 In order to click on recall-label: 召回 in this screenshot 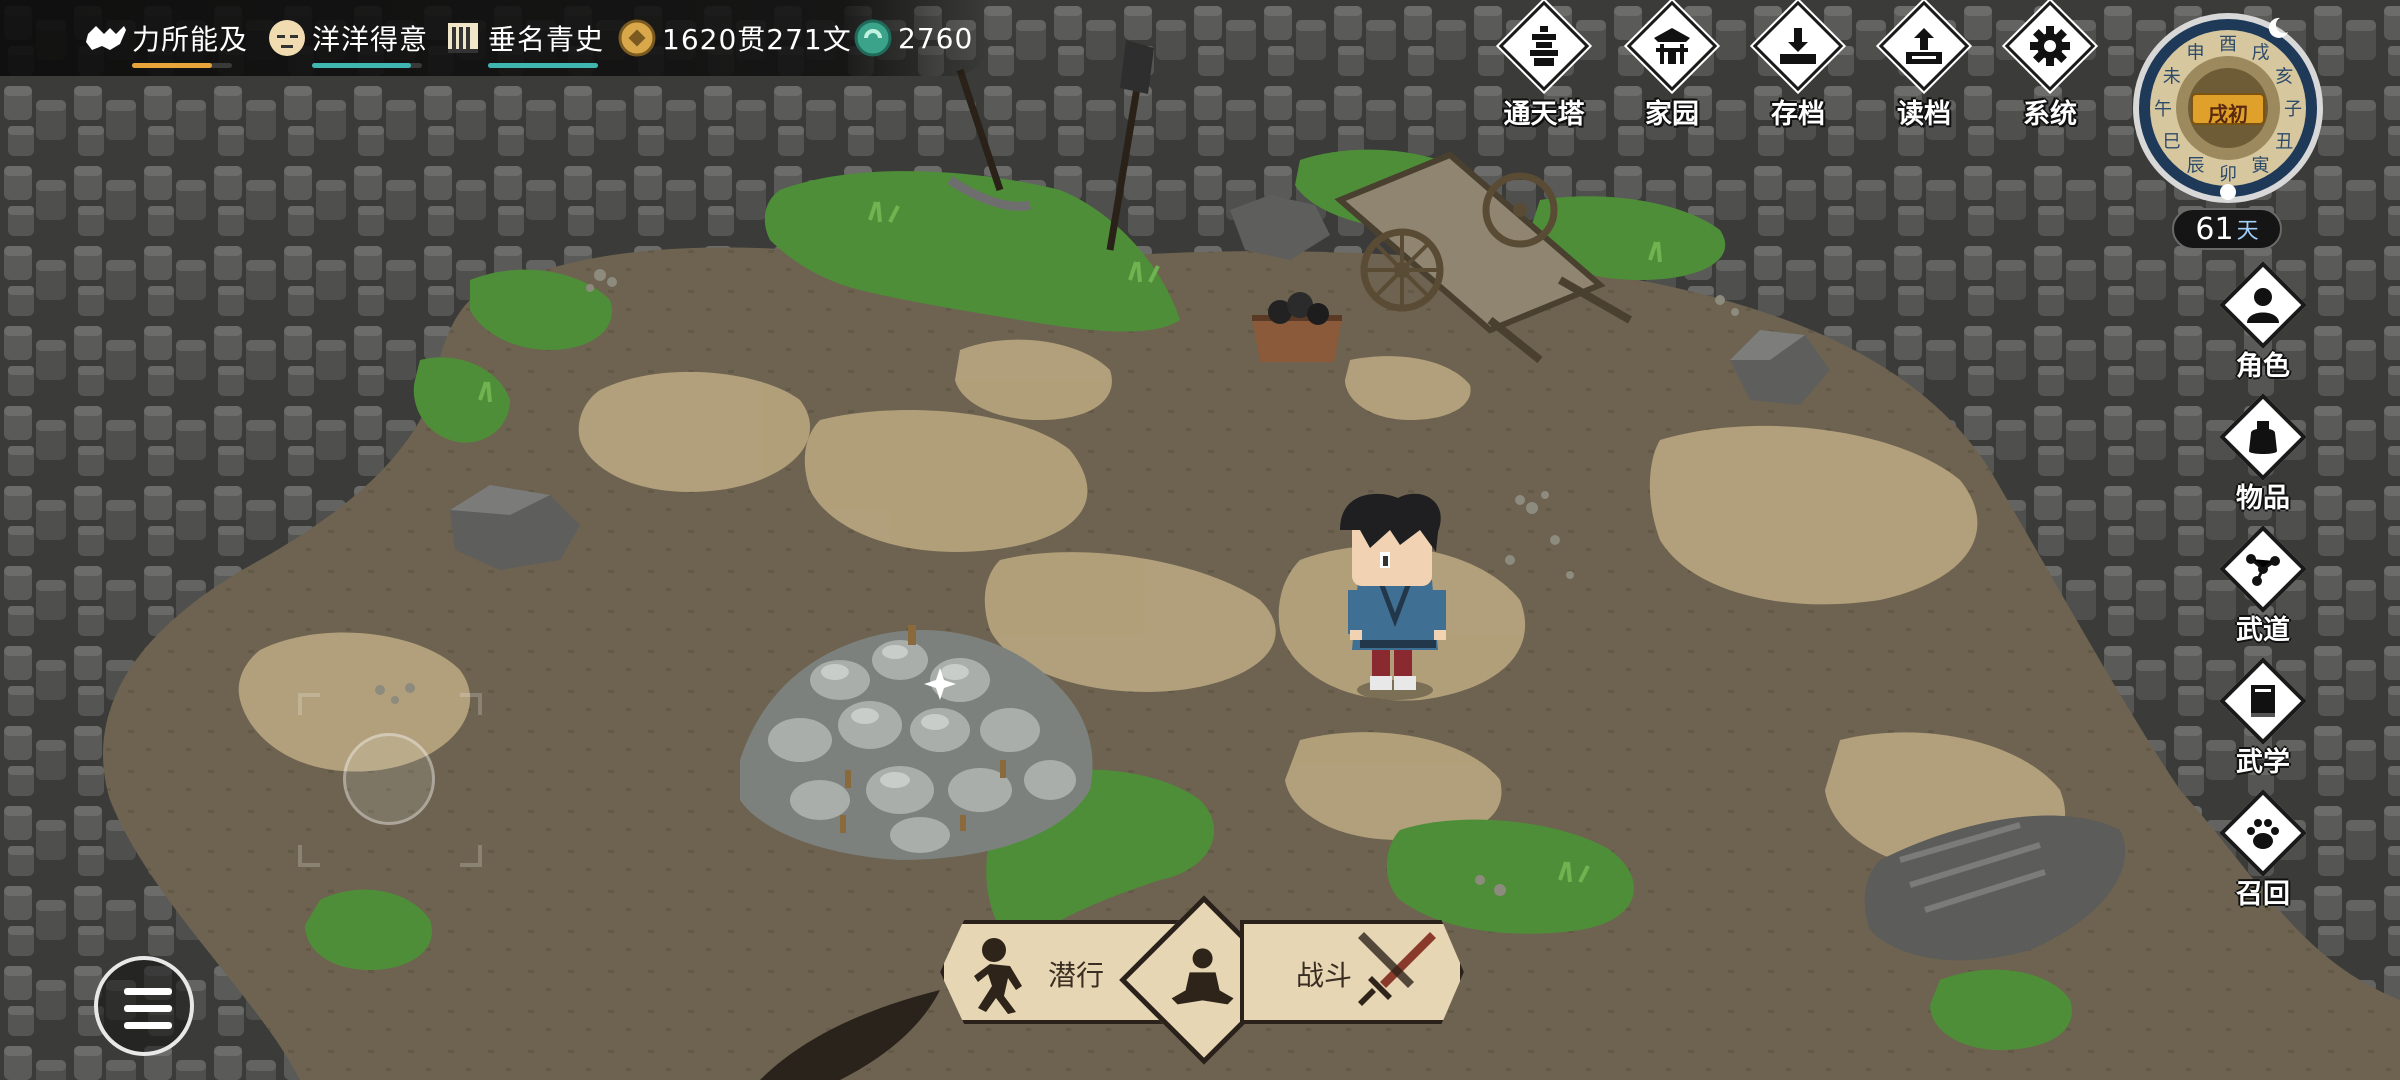, I will do `click(2263, 894)`.